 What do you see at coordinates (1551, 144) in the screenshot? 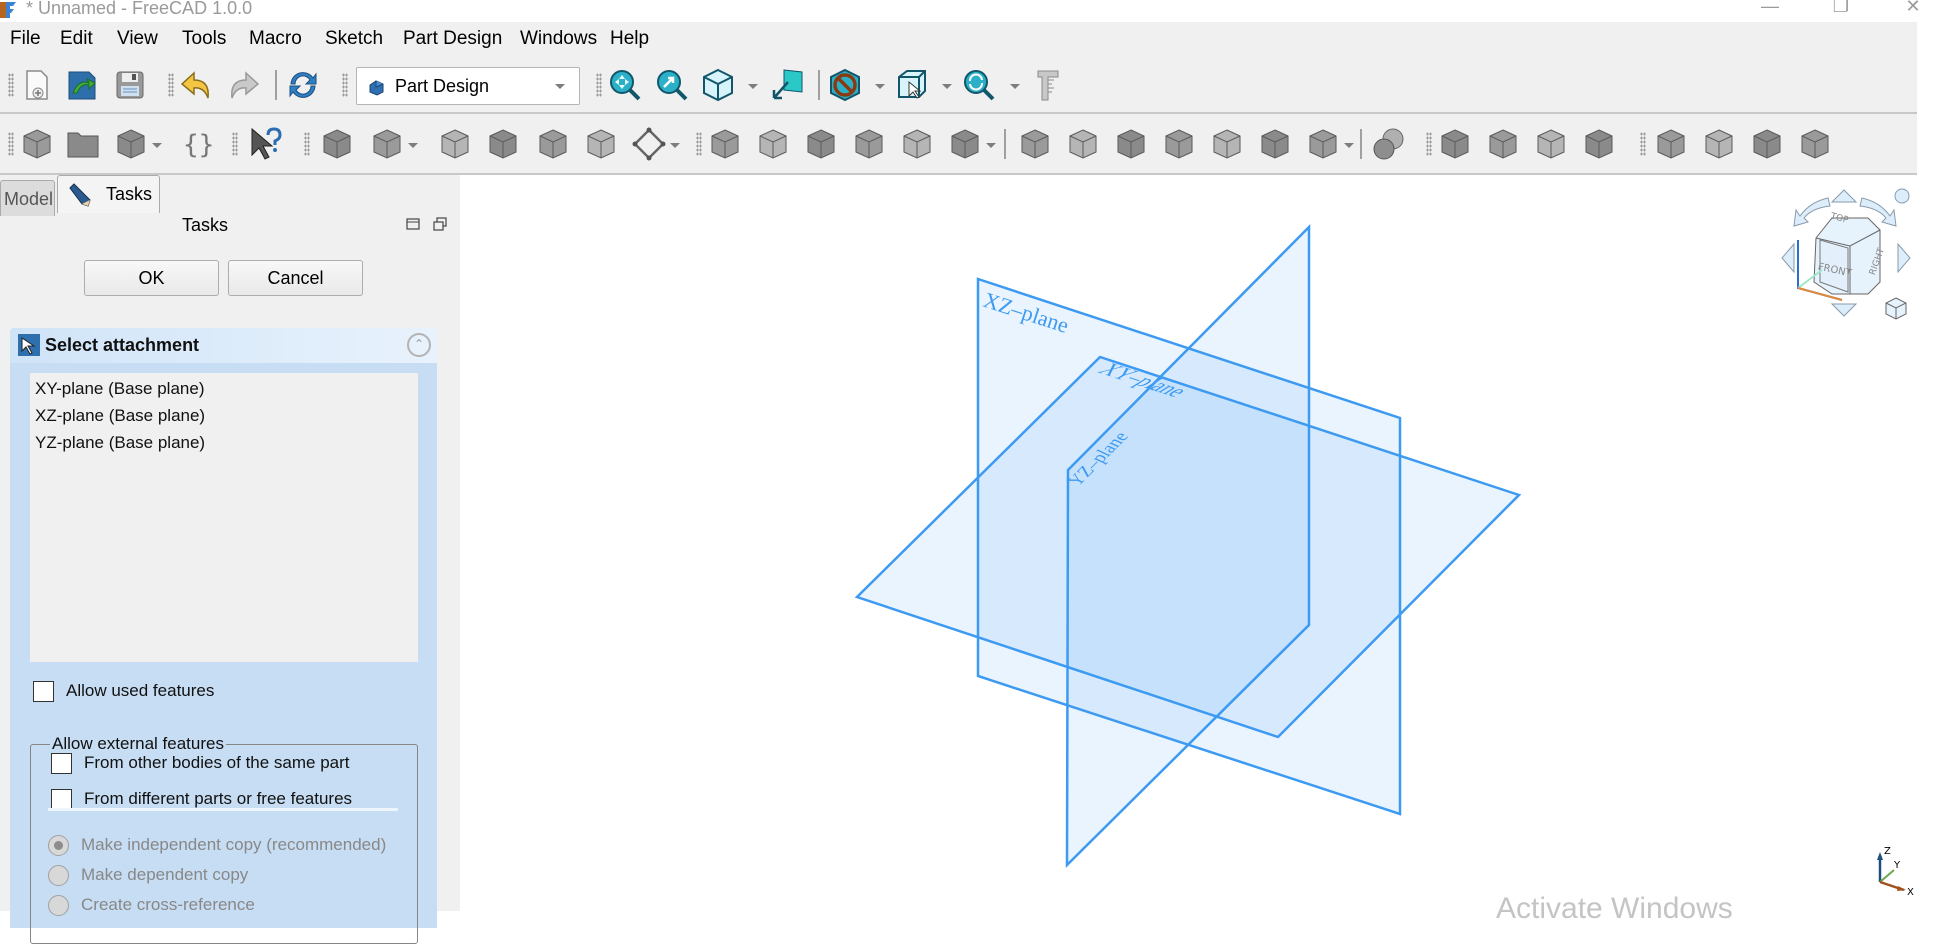
I see `draft-icon` at bounding box center [1551, 144].